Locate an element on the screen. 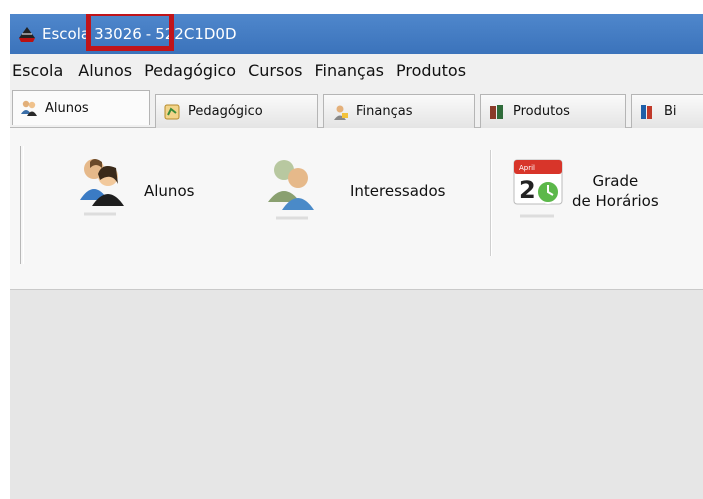 The image size is (703, 499). window-title: Escola 33026 - 522C1D0D is located at coordinates (139, 32).